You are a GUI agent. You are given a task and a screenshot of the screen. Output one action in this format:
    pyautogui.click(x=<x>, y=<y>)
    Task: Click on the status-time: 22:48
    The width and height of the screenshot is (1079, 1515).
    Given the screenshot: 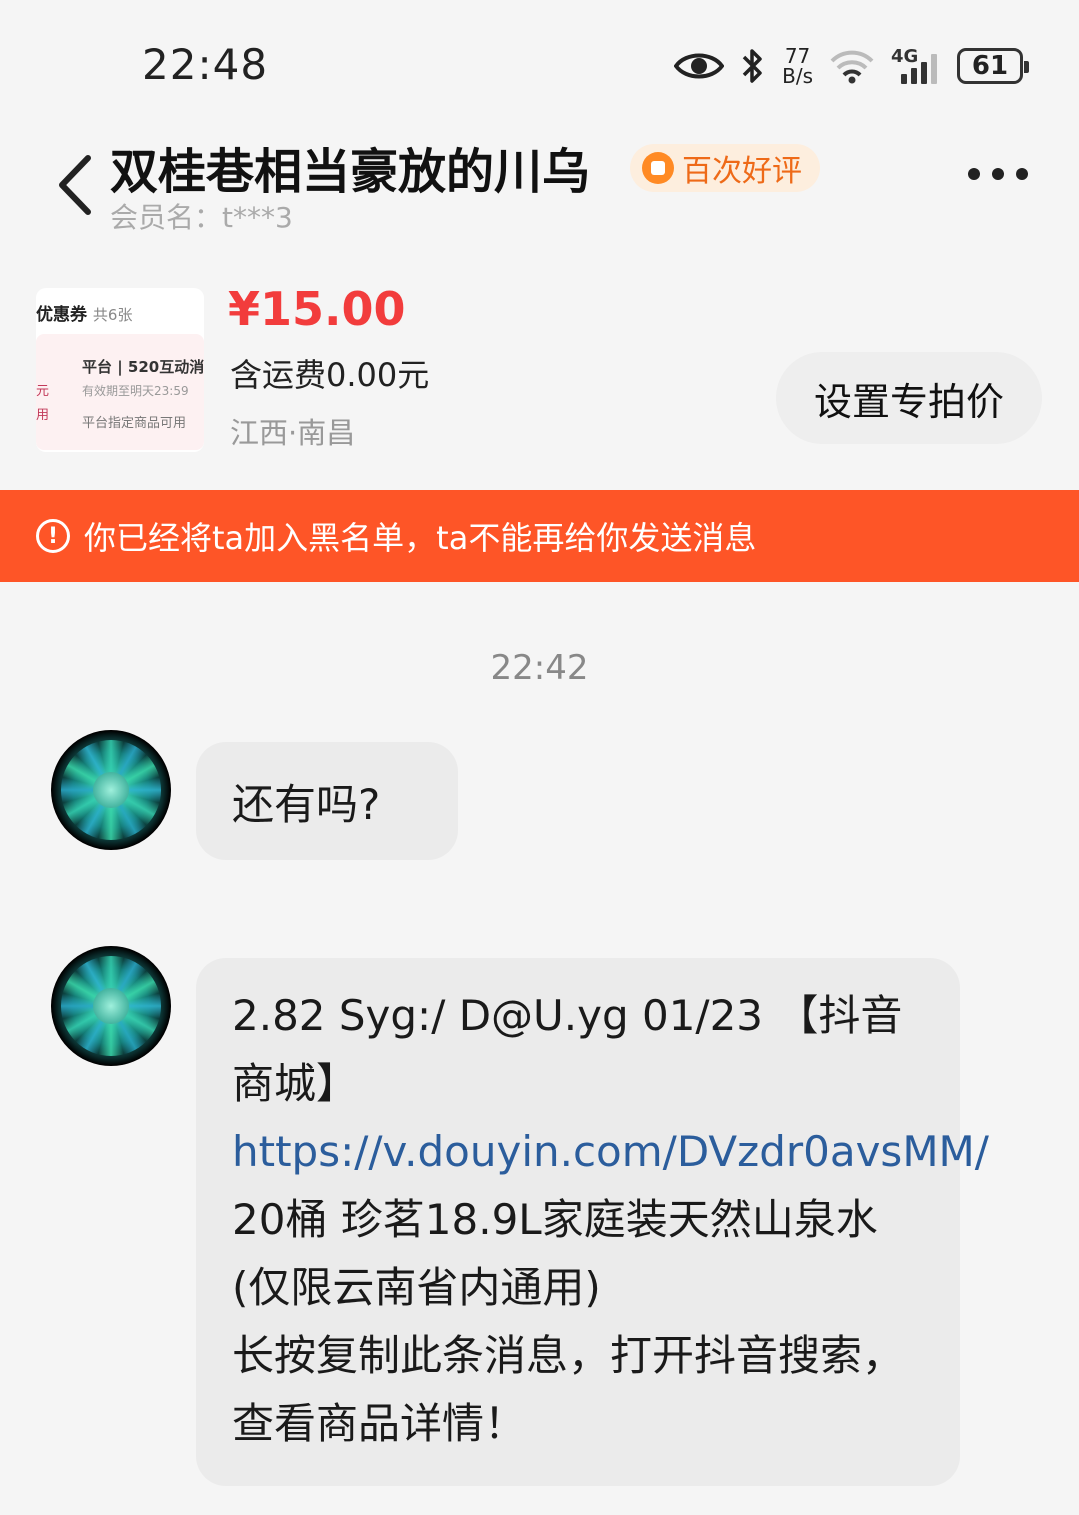 What is the action you would take?
    pyautogui.click(x=205, y=64)
    